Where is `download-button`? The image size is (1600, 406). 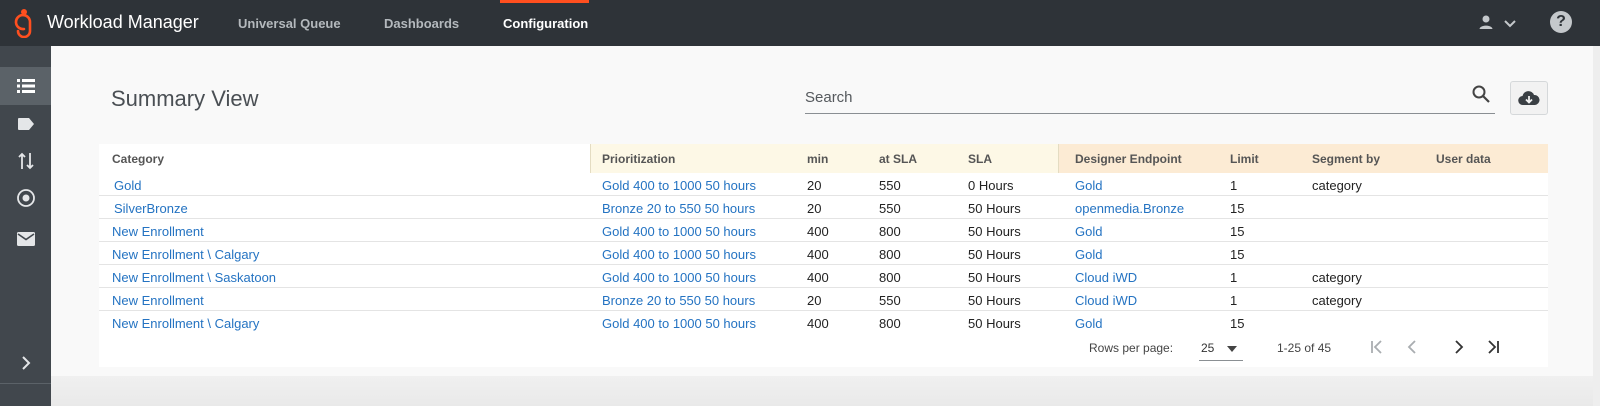
download-button is located at coordinates (1529, 98).